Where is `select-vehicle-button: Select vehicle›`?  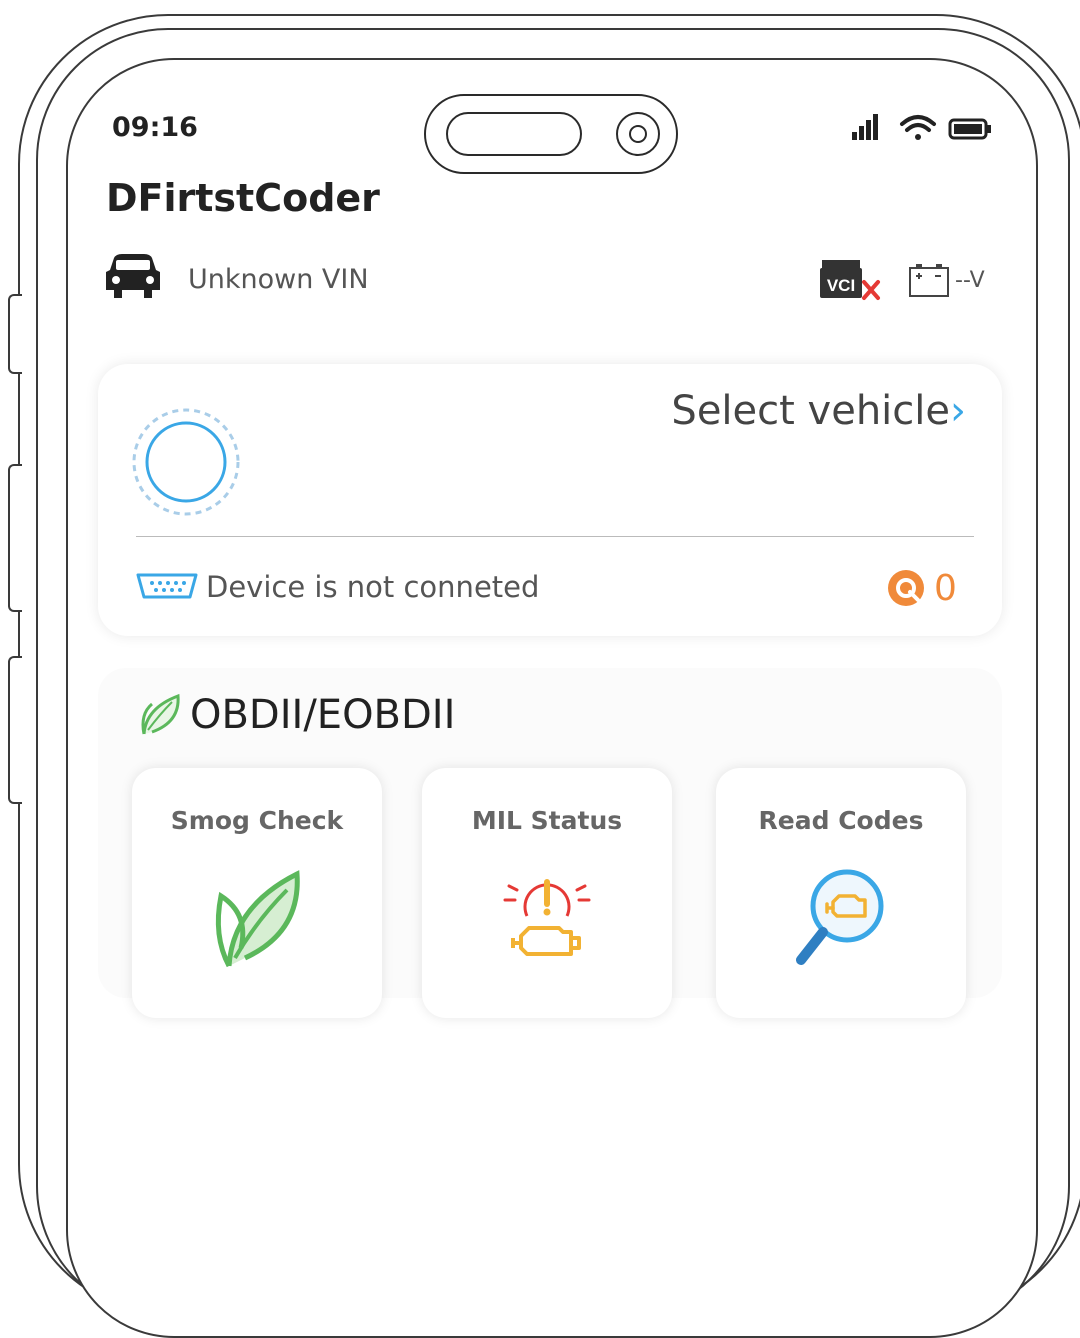 select-vehicle-button: Select vehicle› is located at coordinates (818, 411).